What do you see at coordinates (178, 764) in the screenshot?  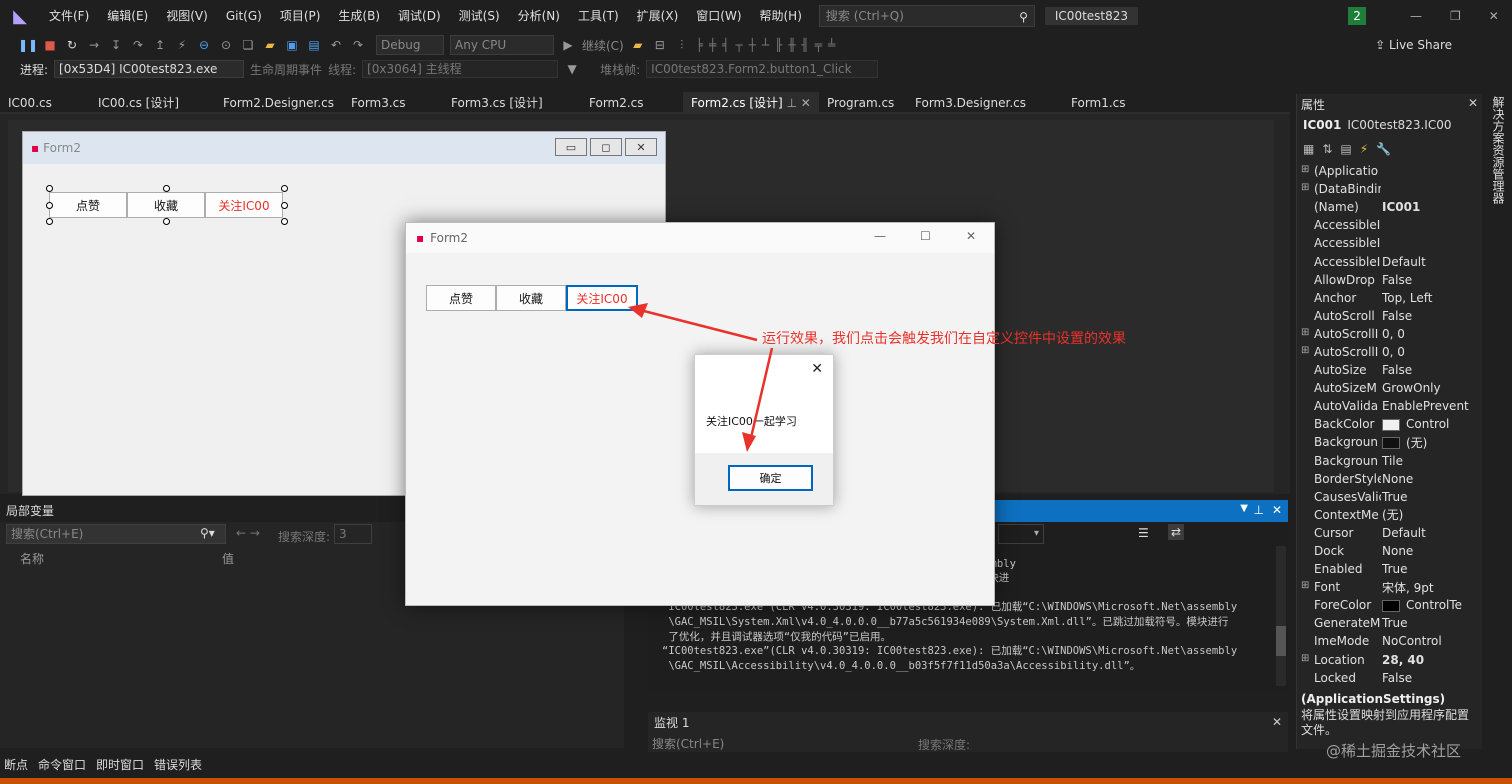 I see `bottom-tab: 错误列表` at bounding box center [178, 764].